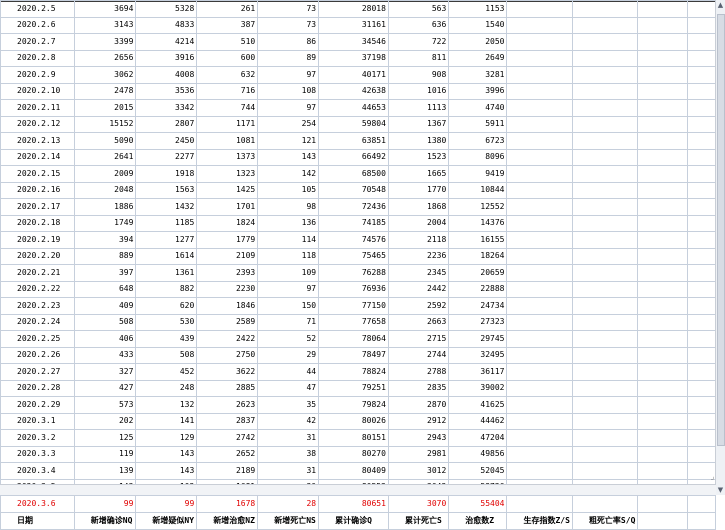 This screenshot has width=725, height=530. I want to click on cell-value: 3342, so click(166, 108).